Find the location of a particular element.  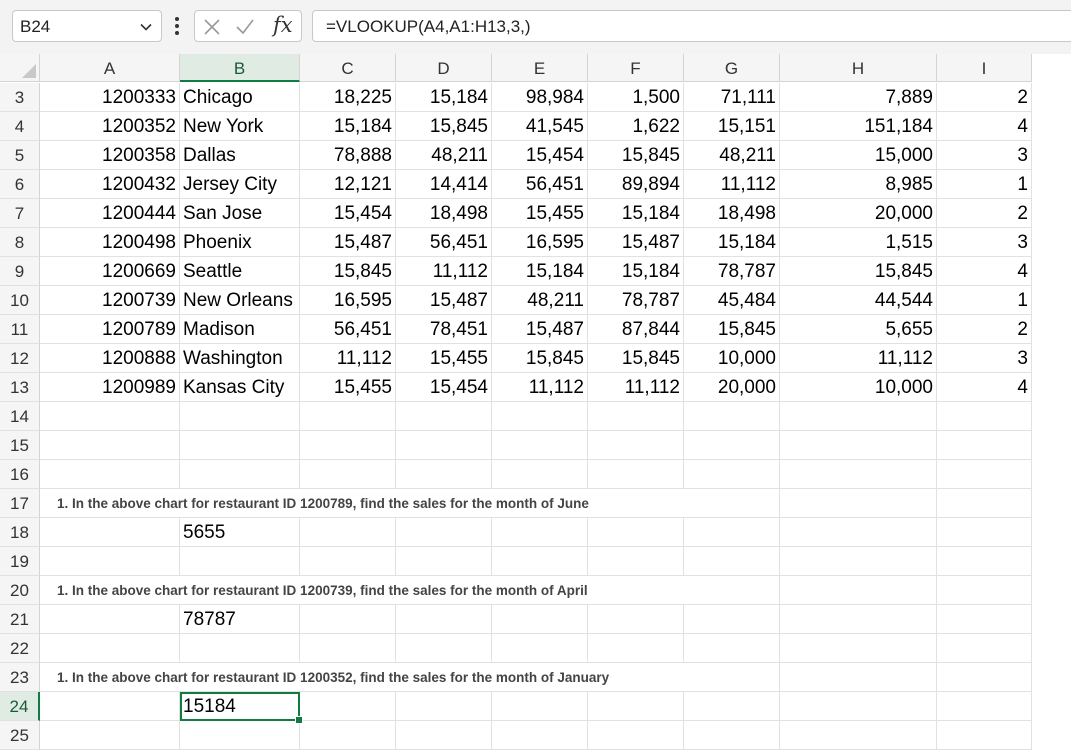

cell-b10: New Orleans is located at coordinates (240, 300).